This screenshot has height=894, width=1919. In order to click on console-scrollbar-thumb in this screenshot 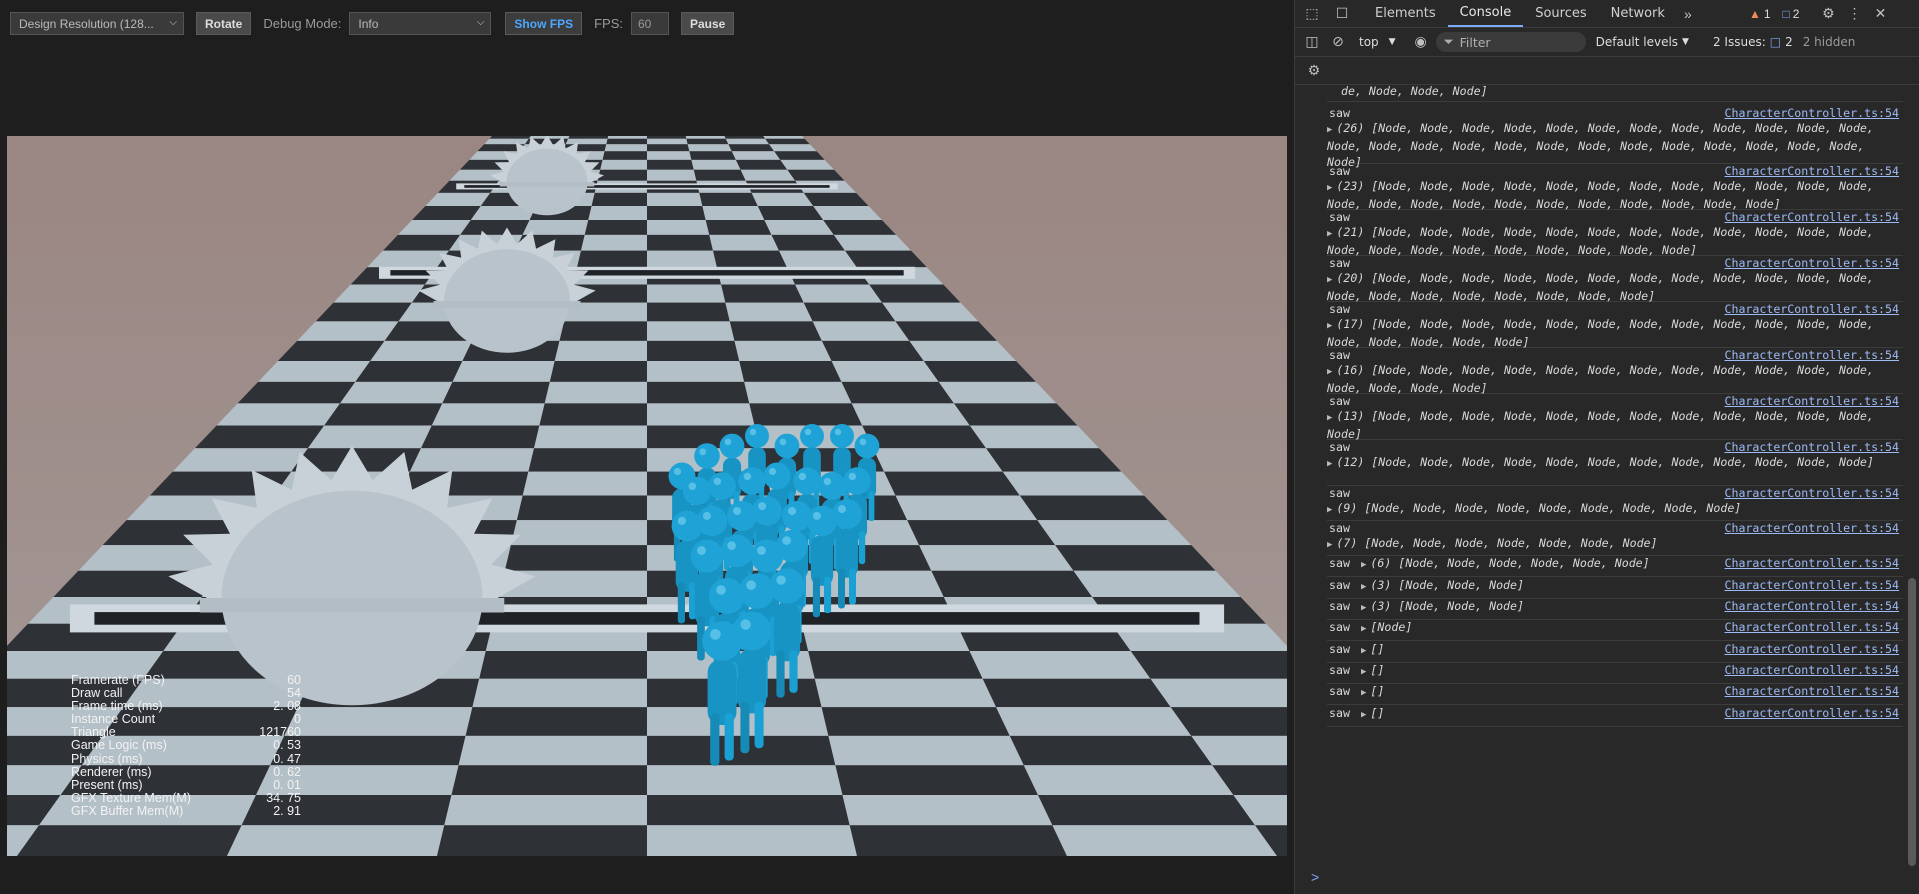, I will do `click(1912, 722)`.